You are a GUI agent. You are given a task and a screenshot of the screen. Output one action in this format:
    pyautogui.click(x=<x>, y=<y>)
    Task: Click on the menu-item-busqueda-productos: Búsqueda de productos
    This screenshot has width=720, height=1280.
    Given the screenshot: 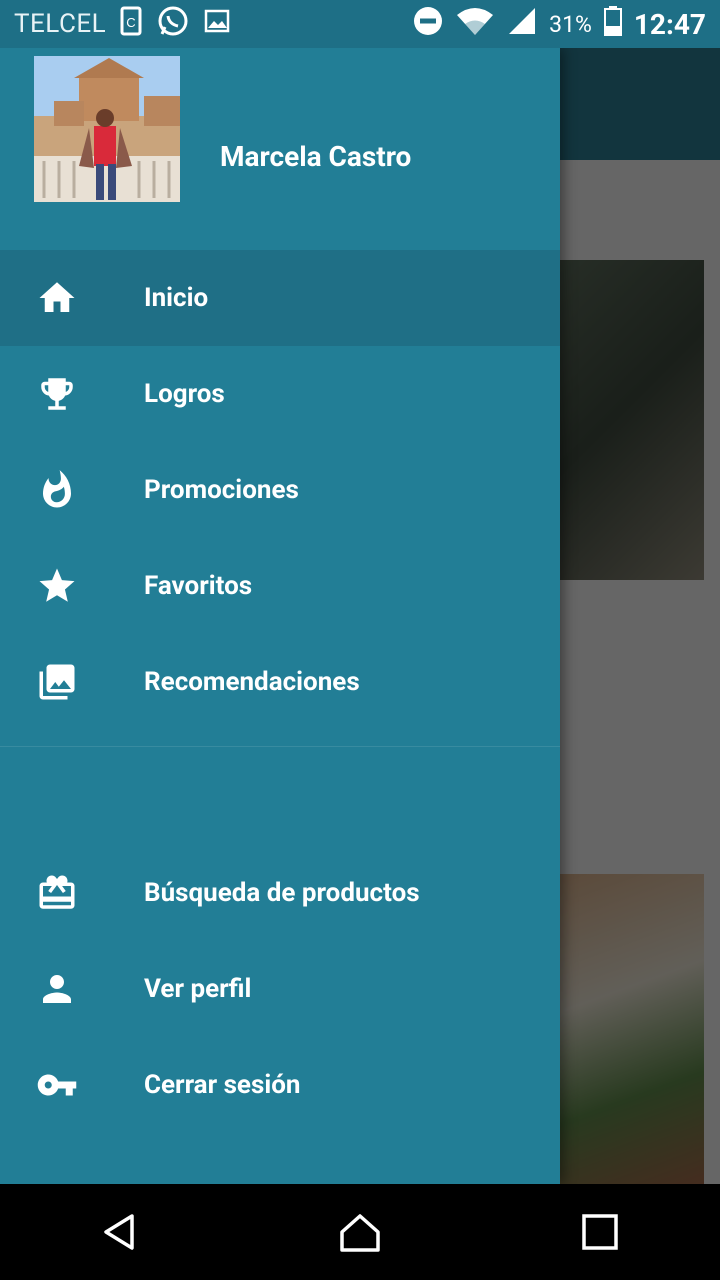 What is the action you would take?
    pyautogui.click(x=280, y=893)
    